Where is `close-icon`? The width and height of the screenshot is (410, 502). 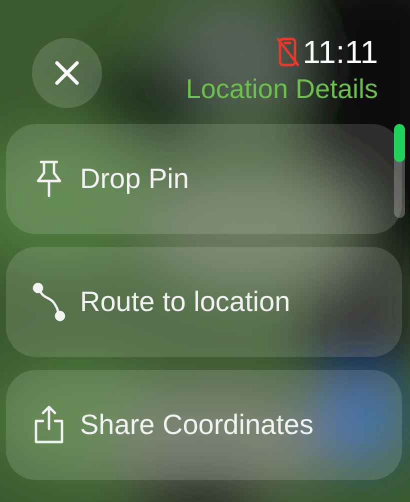 close-icon is located at coordinates (67, 73).